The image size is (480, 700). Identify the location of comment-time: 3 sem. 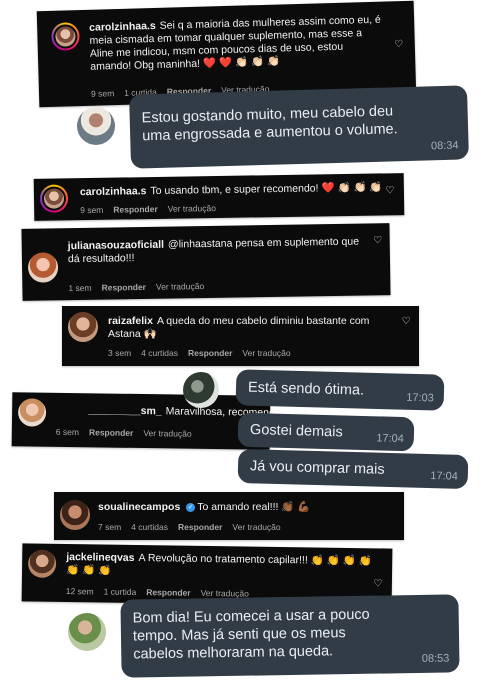
(120, 353).